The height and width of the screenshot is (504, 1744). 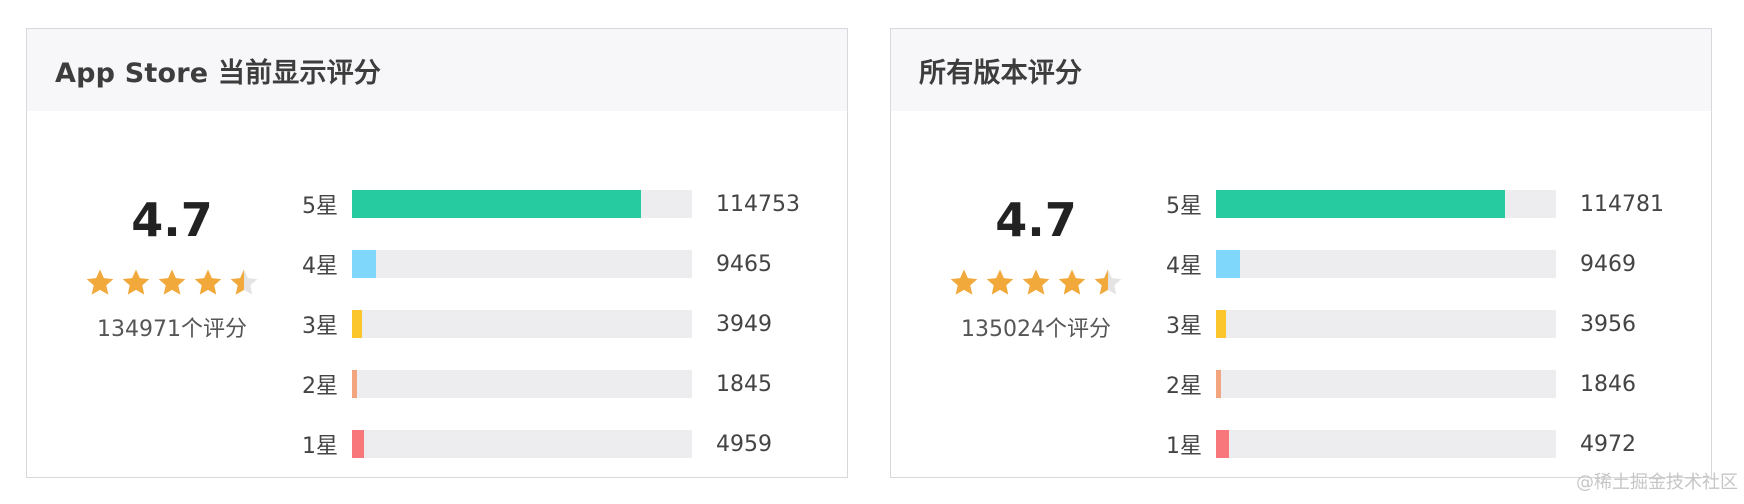 I want to click on rating-row-4: 4星 9469, so click(x=1426, y=264).